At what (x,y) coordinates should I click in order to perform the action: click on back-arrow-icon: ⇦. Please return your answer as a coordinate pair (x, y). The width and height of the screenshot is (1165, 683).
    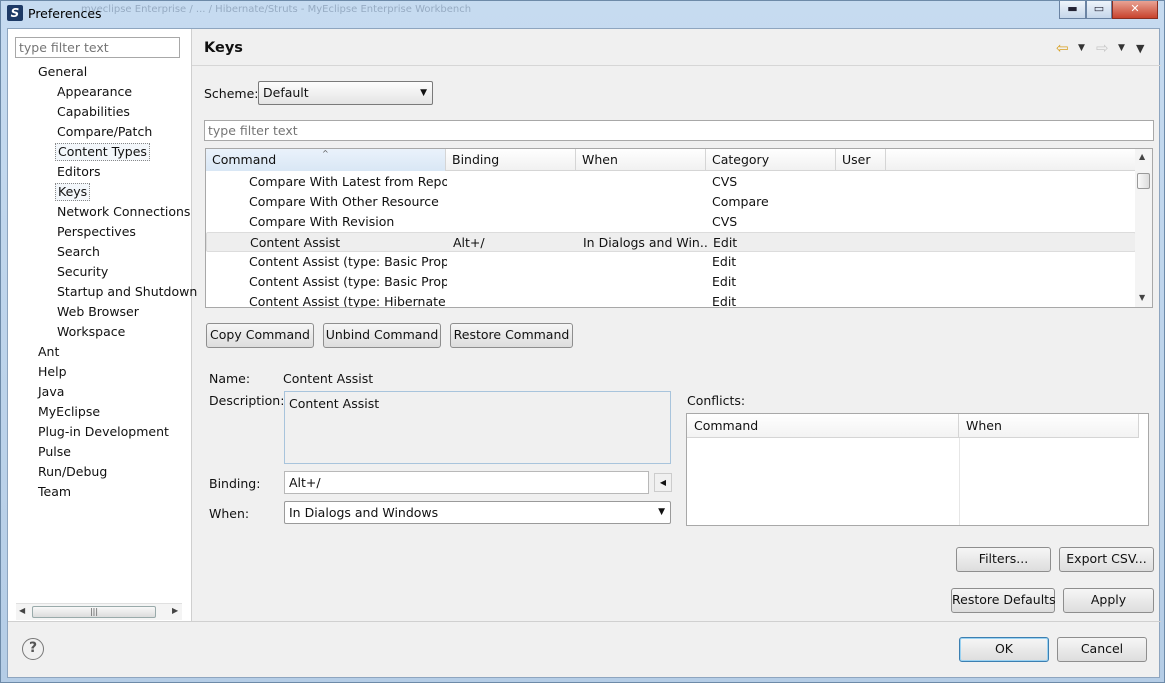
    Looking at the image, I should click on (1062, 48).